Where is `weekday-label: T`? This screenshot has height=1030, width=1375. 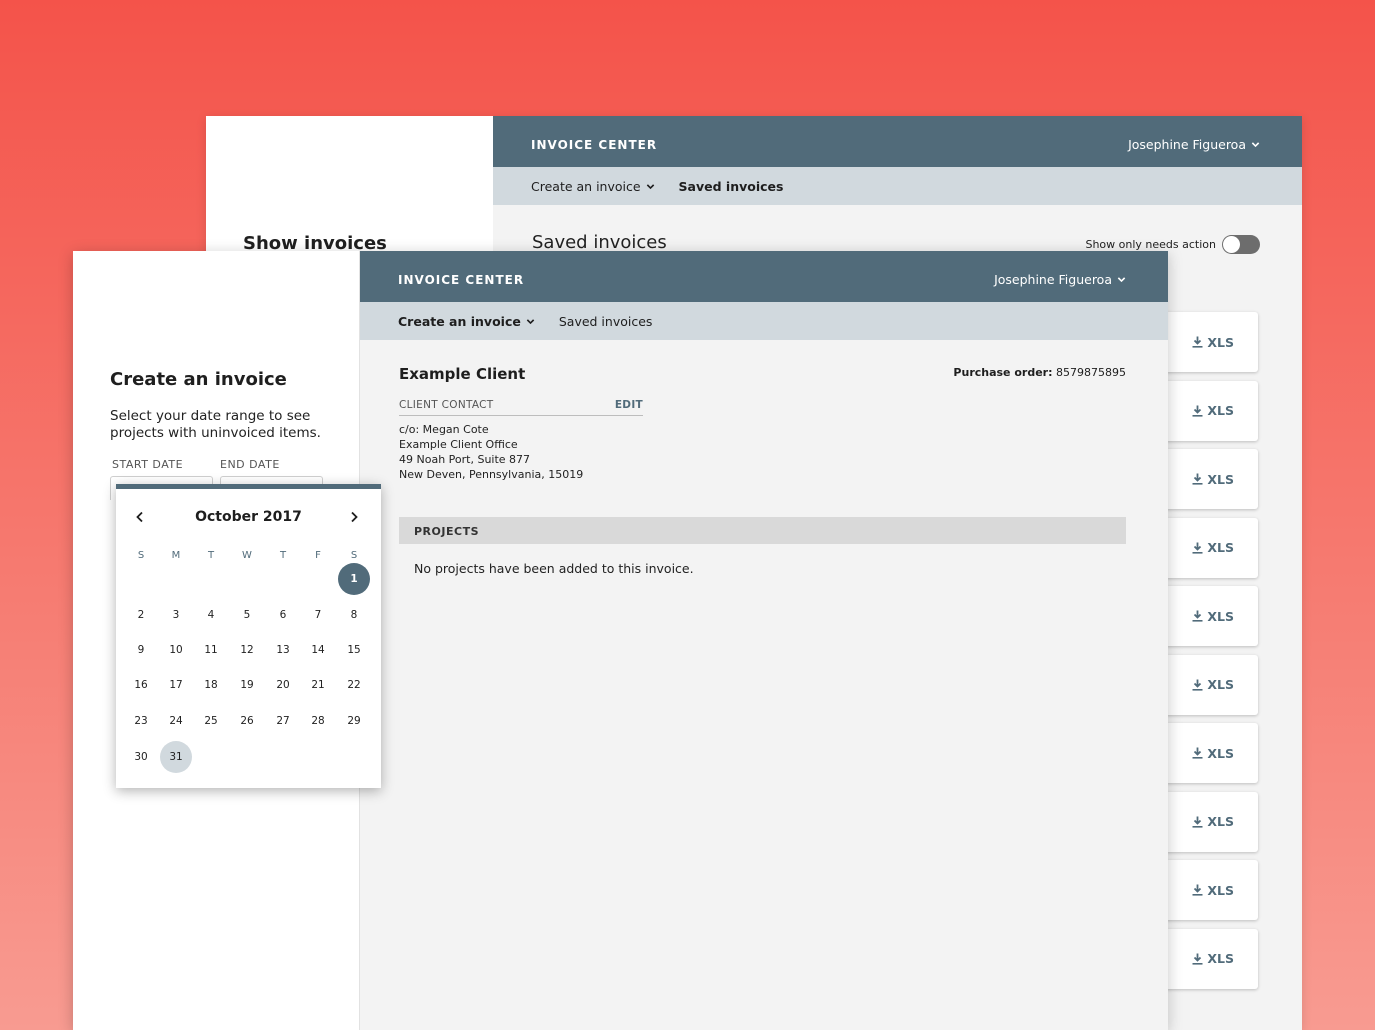
weekday-label: T is located at coordinates (283, 555).